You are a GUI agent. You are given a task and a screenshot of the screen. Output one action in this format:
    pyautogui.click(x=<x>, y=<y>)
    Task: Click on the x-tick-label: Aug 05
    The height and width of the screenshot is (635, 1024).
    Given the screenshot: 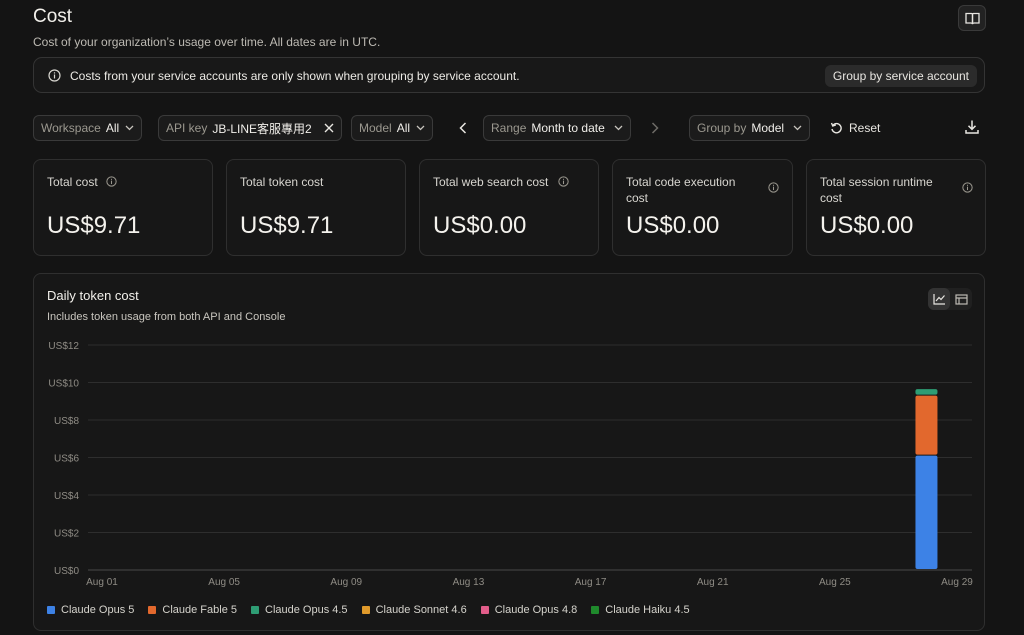 What is the action you would take?
    pyautogui.click(x=224, y=582)
    